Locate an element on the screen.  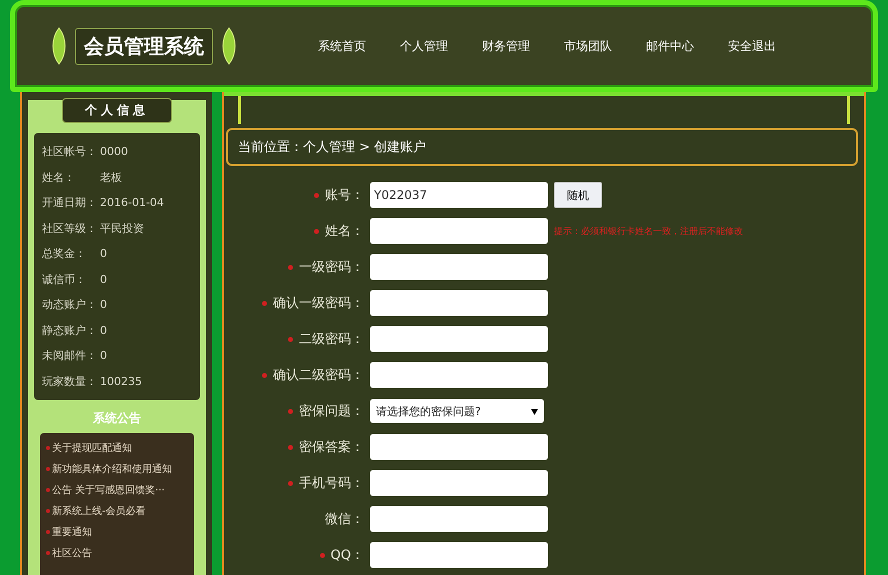
info-label: 总奖金： is located at coordinates (64, 254).